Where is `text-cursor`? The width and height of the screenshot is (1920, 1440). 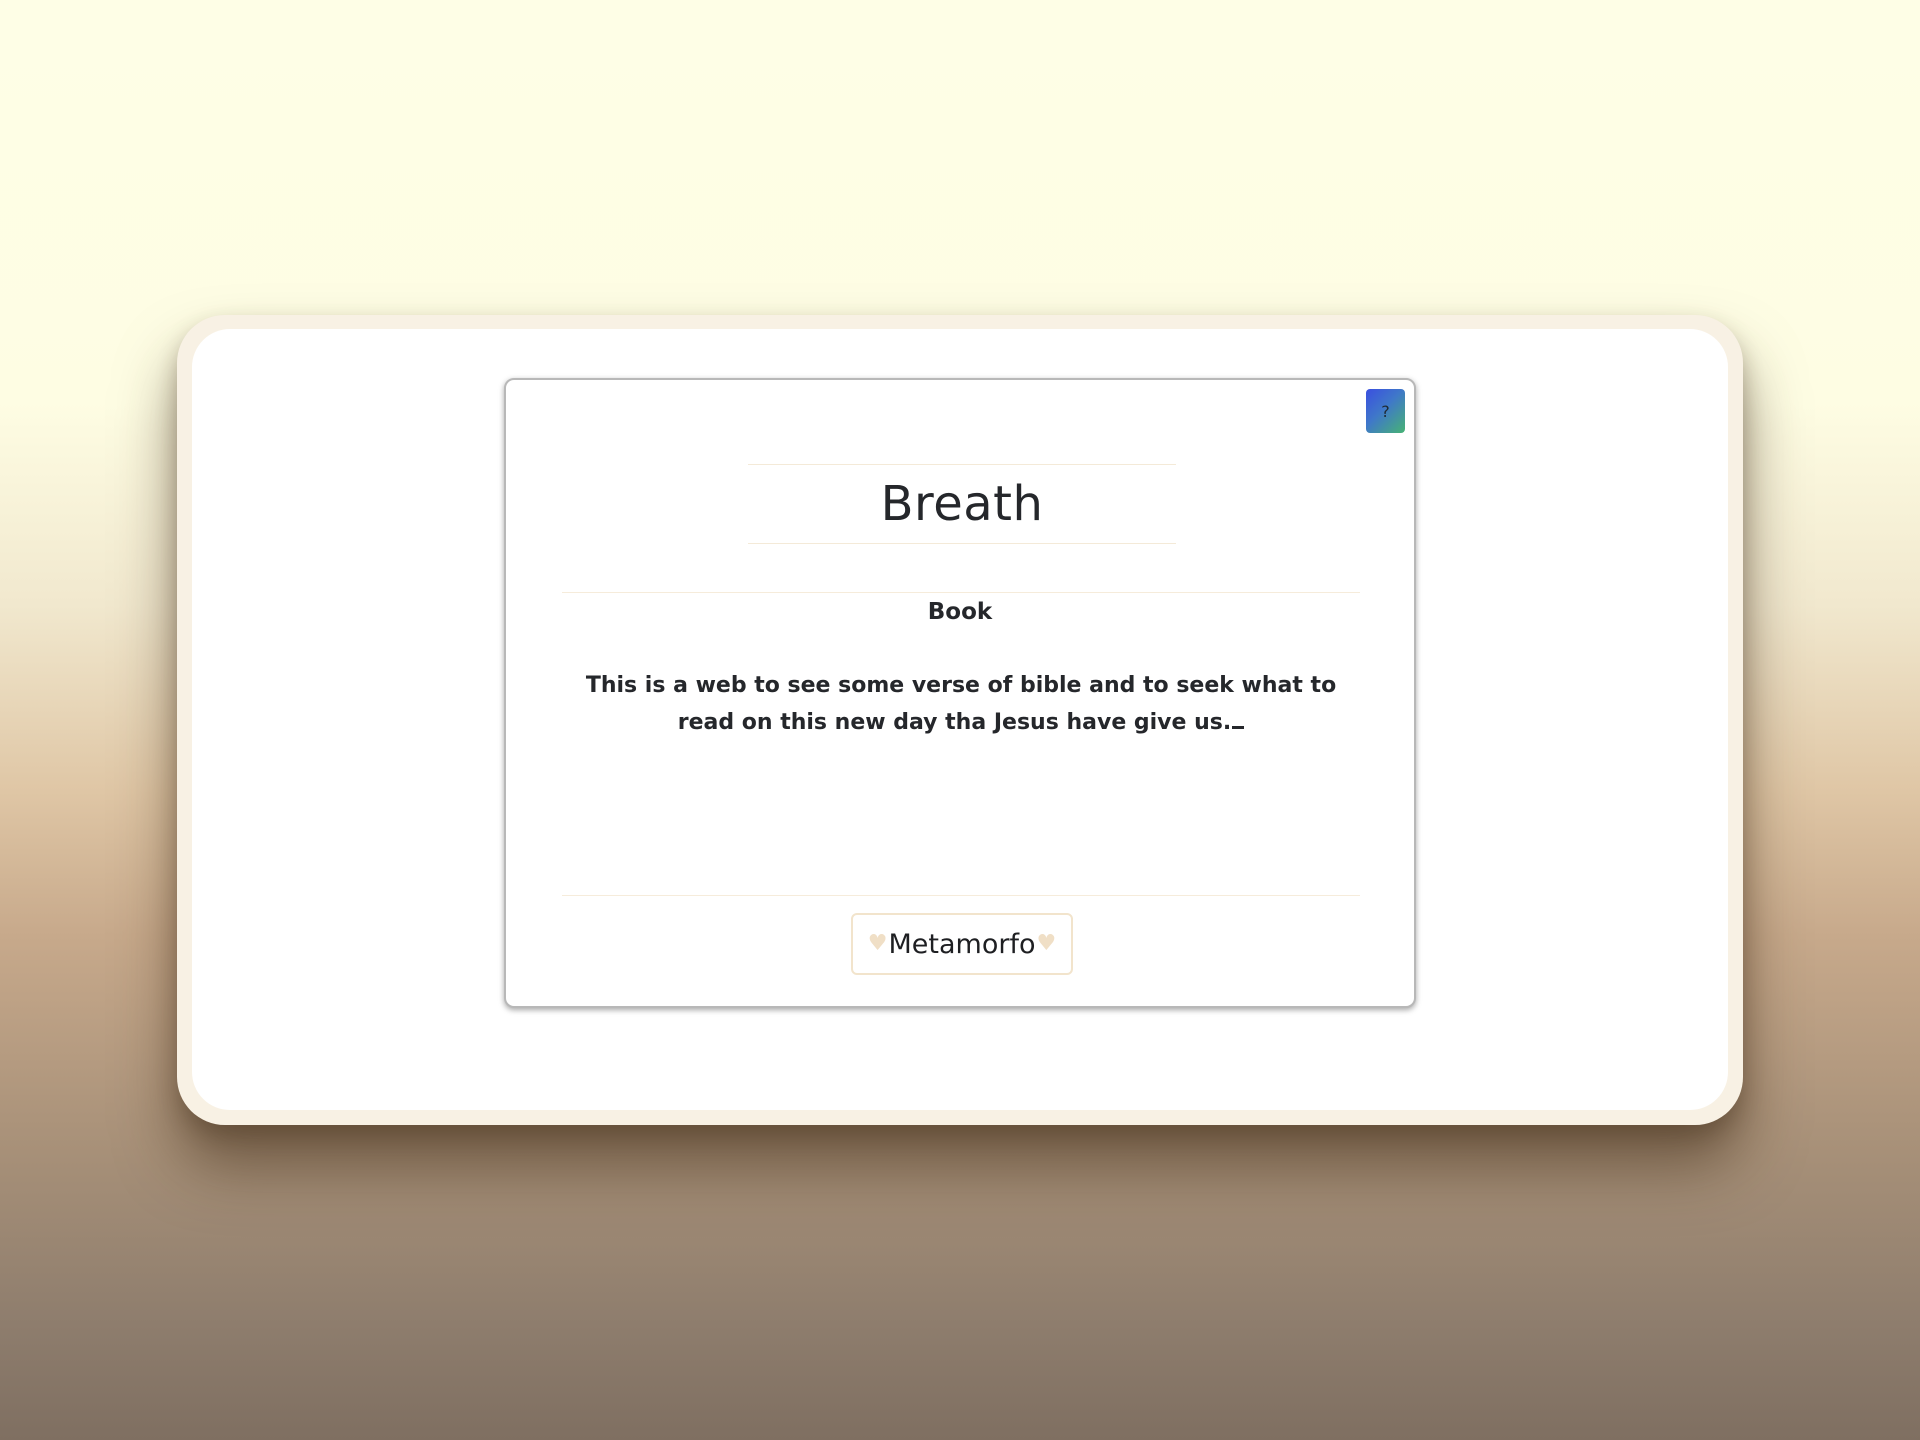
text-cursor is located at coordinates (1238, 727).